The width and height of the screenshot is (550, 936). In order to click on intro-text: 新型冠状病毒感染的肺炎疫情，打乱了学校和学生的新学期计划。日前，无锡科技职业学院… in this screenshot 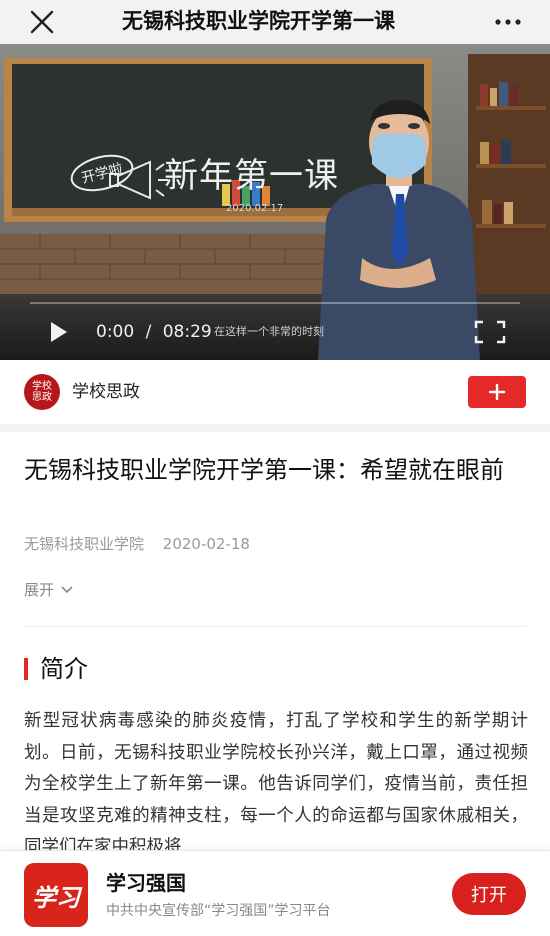, I will do `click(276, 781)`.